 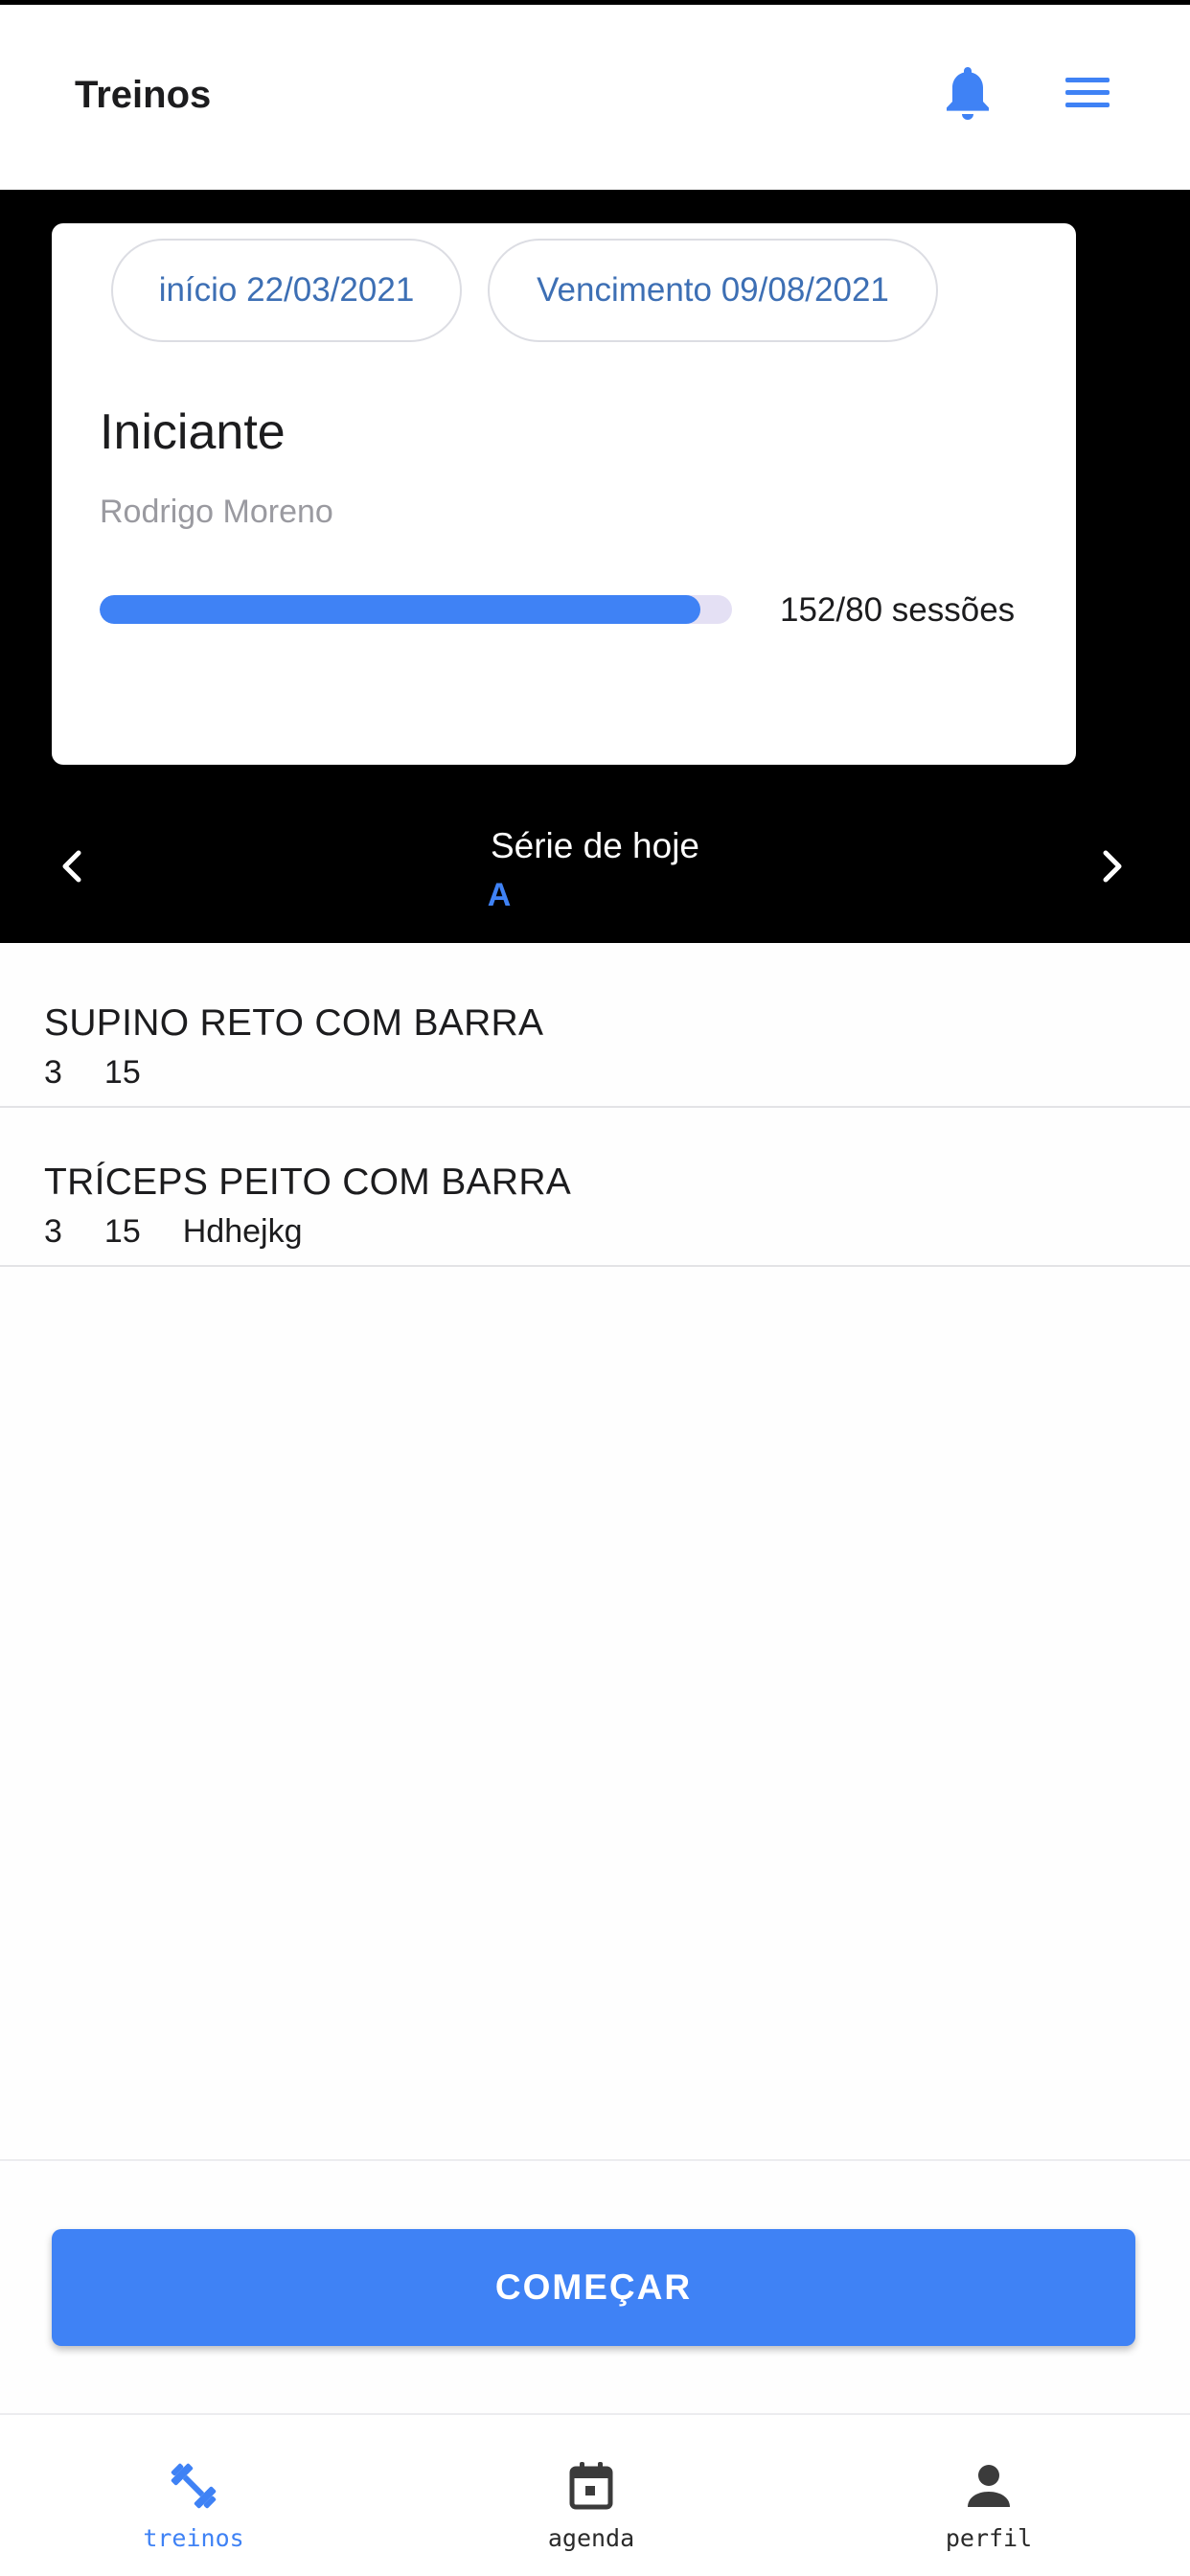 I want to click on bell-icon, so click(x=968, y=94).